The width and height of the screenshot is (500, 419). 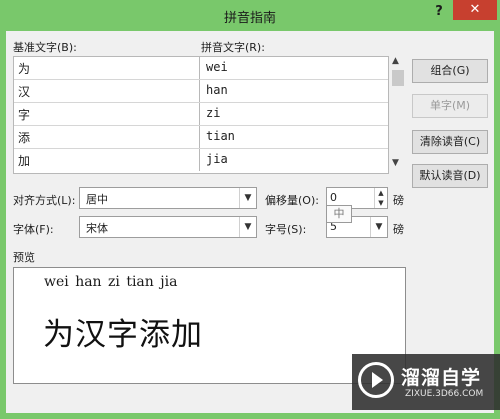 What do you see at coordinates (168, 227) in the screenshot?
I see `font-select: 宋体 ▼` at bounding box center [168, 227].